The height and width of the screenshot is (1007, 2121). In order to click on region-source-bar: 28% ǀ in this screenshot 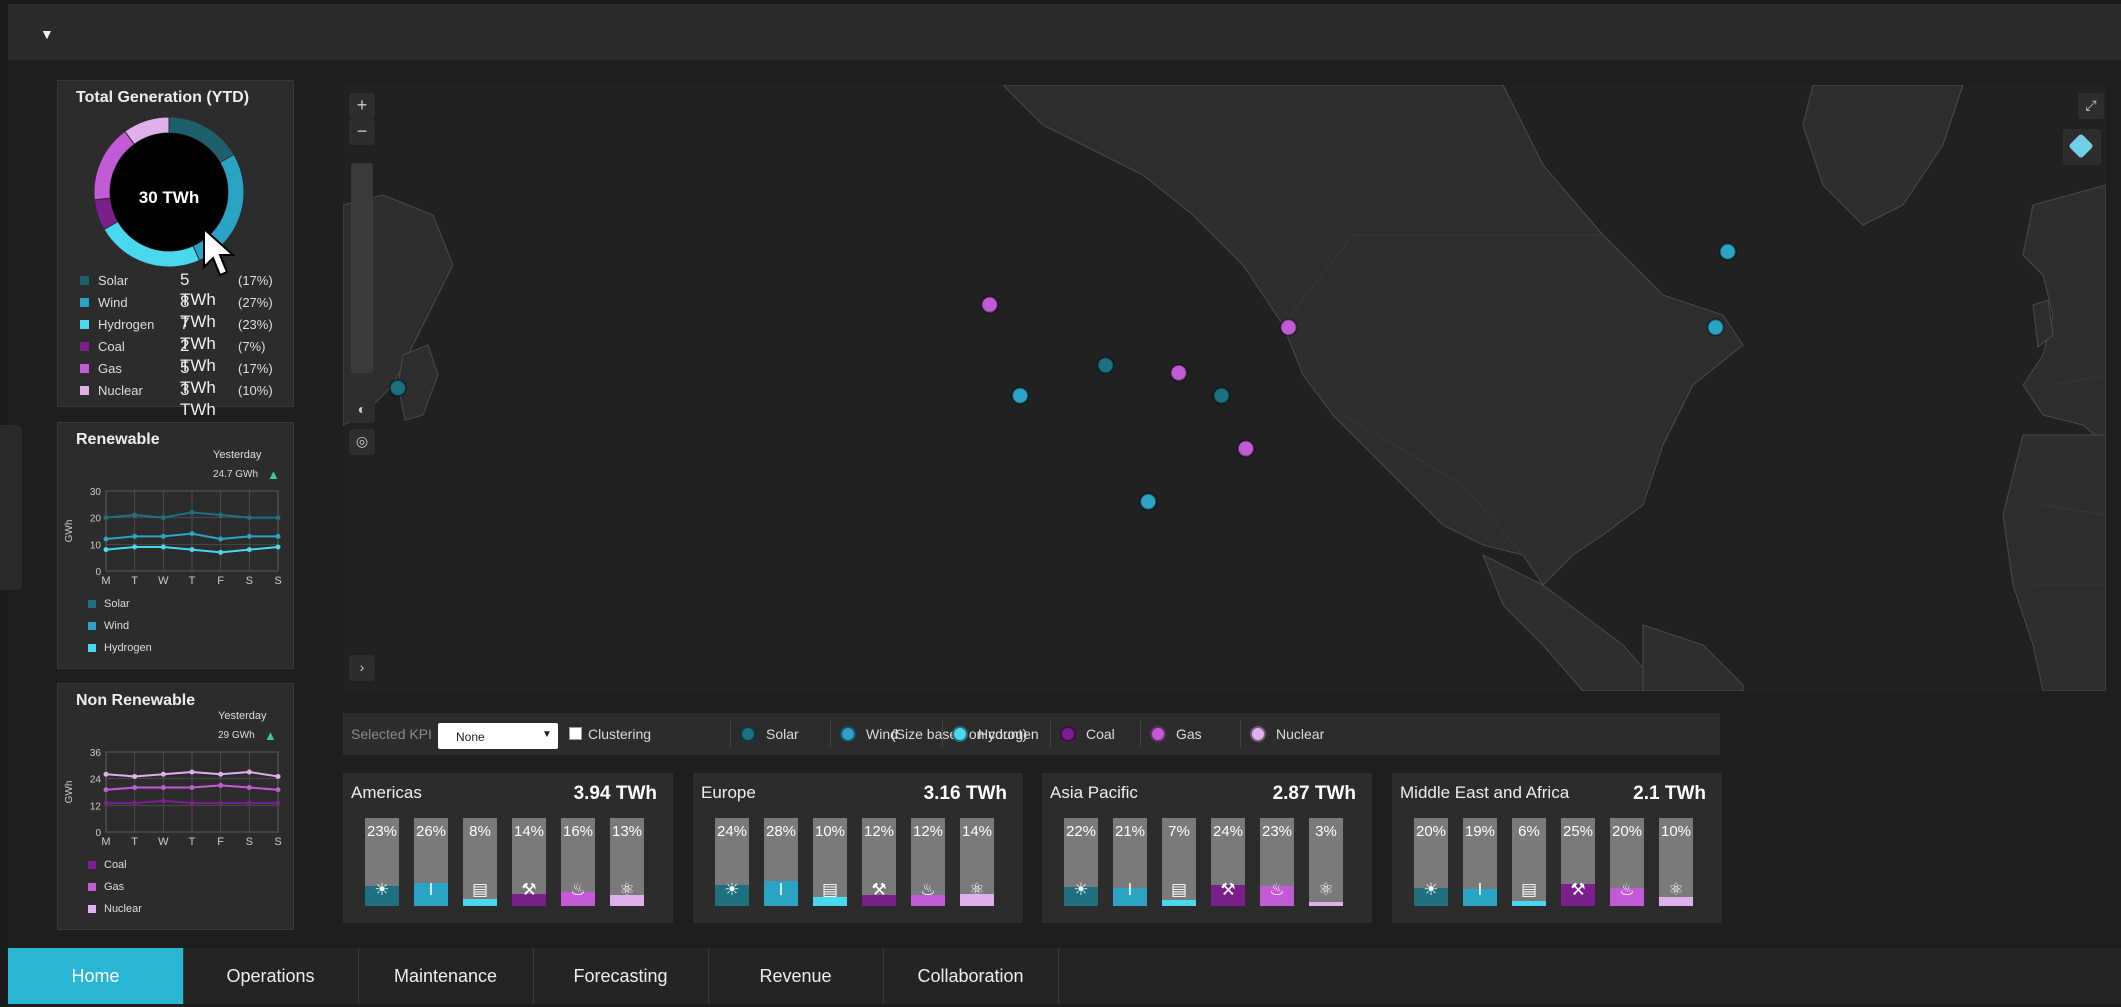, I will do `click(781, 862)`.